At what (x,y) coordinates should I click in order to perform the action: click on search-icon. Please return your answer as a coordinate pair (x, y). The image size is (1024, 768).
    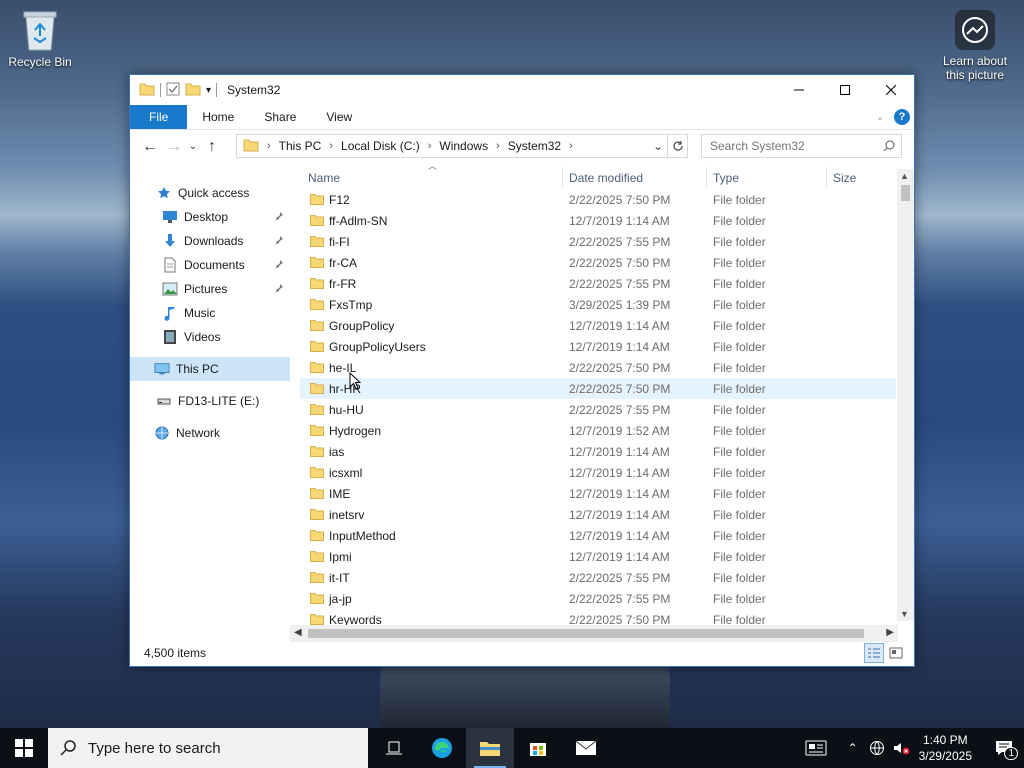
    Looking at the image, I should click on (889, 146).